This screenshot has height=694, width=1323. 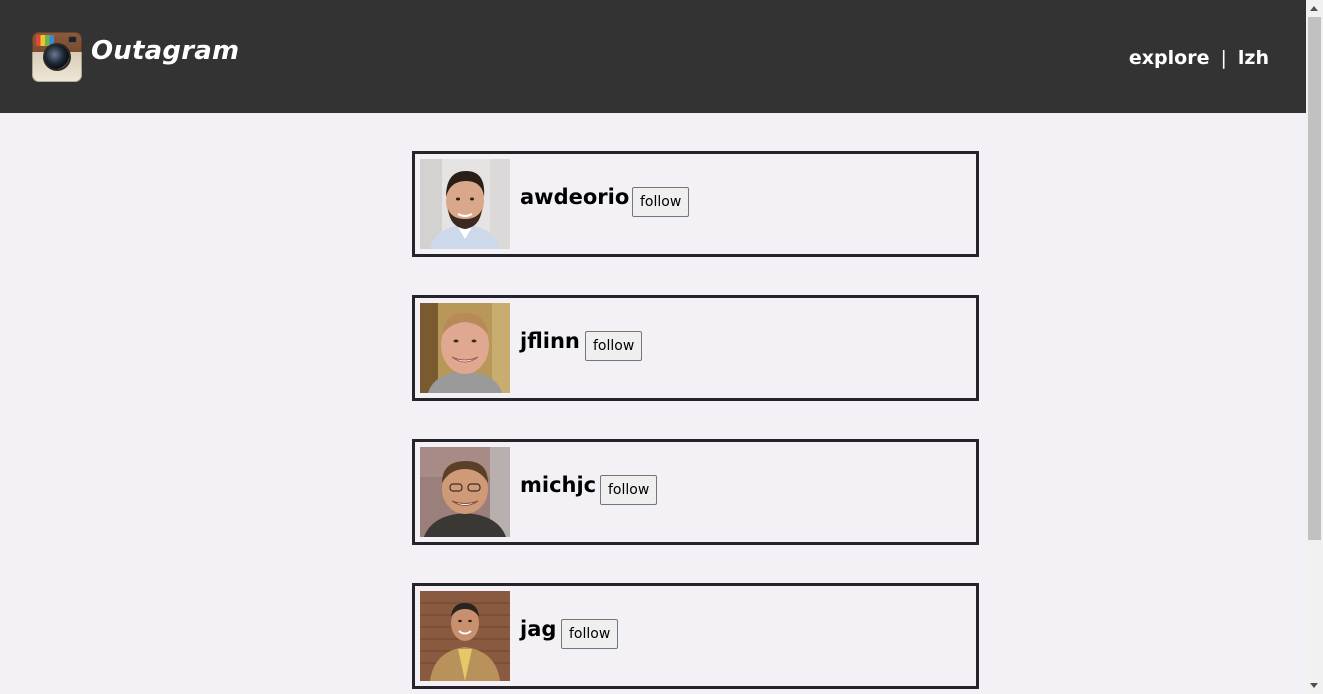 I want to click on vertical-scrollbar, so click(x=1314, y=347).